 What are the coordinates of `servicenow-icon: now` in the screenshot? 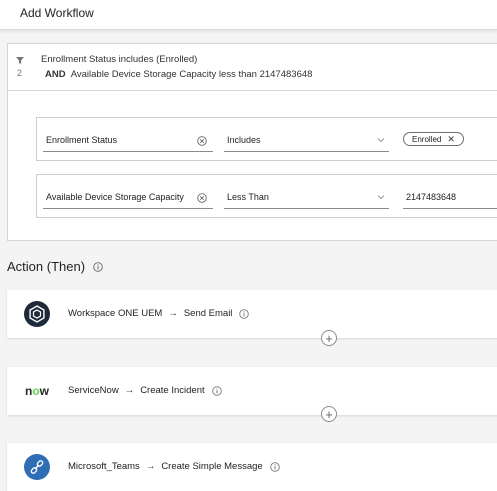 It's located at (37, 391).